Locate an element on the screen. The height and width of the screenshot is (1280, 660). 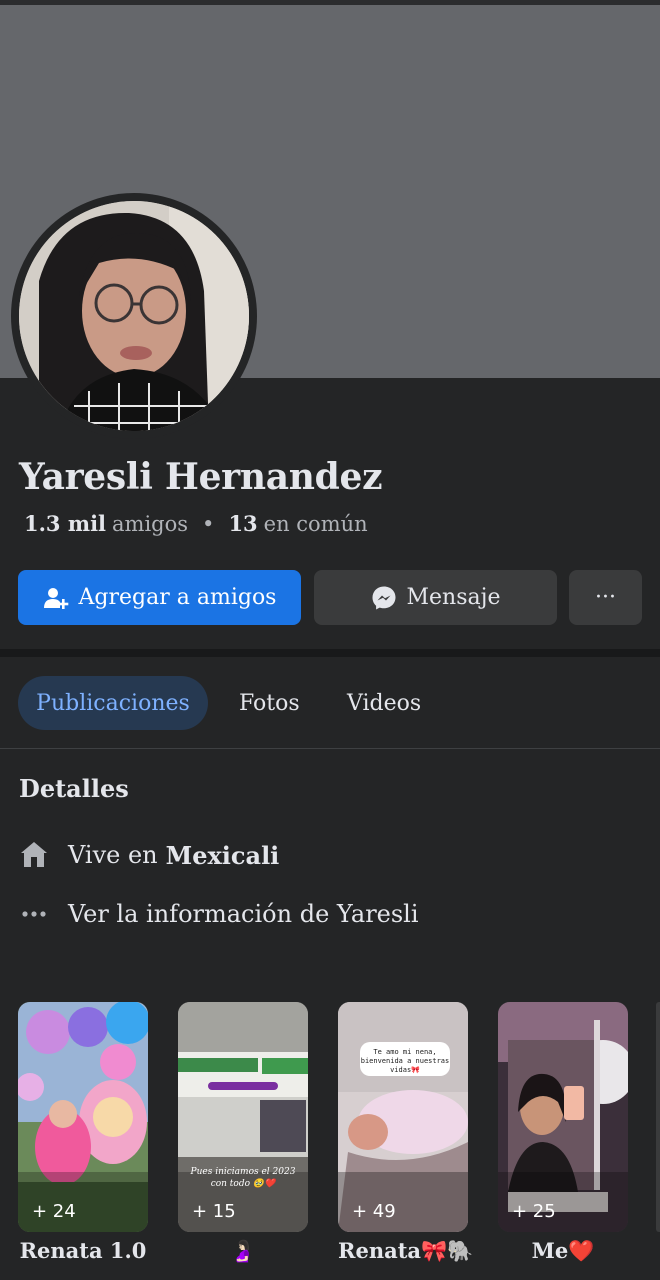
lives-in-prefix: Vive en is located at coordinates (113, 855).